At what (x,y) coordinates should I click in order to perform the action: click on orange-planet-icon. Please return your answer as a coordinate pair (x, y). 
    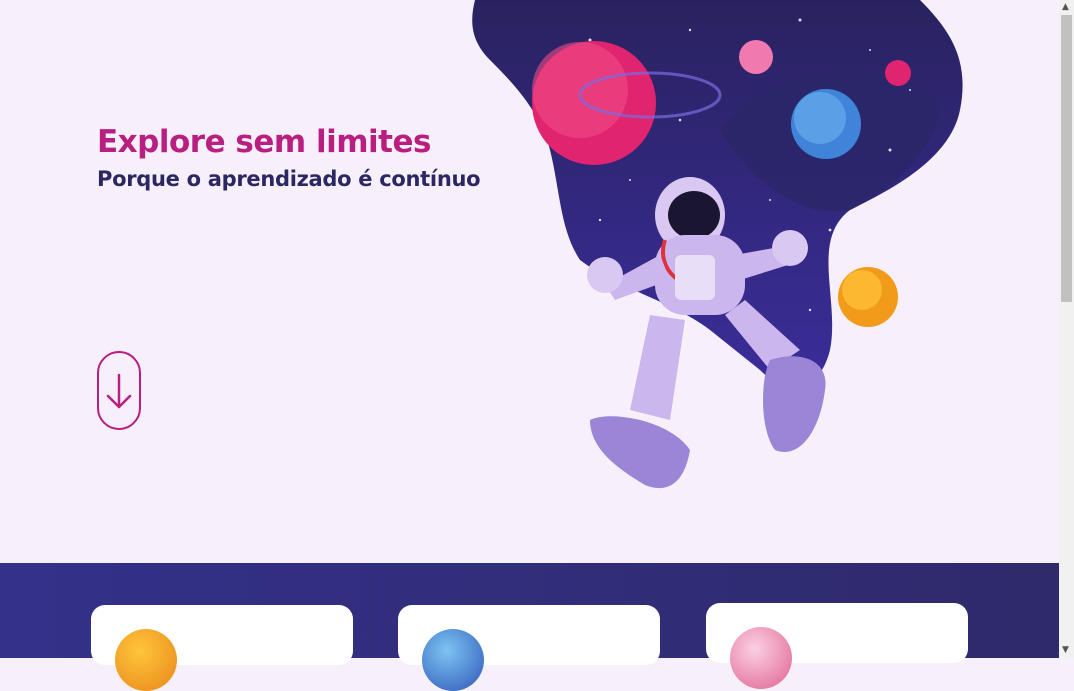
    Looking at the image, I should click on (146, 660).